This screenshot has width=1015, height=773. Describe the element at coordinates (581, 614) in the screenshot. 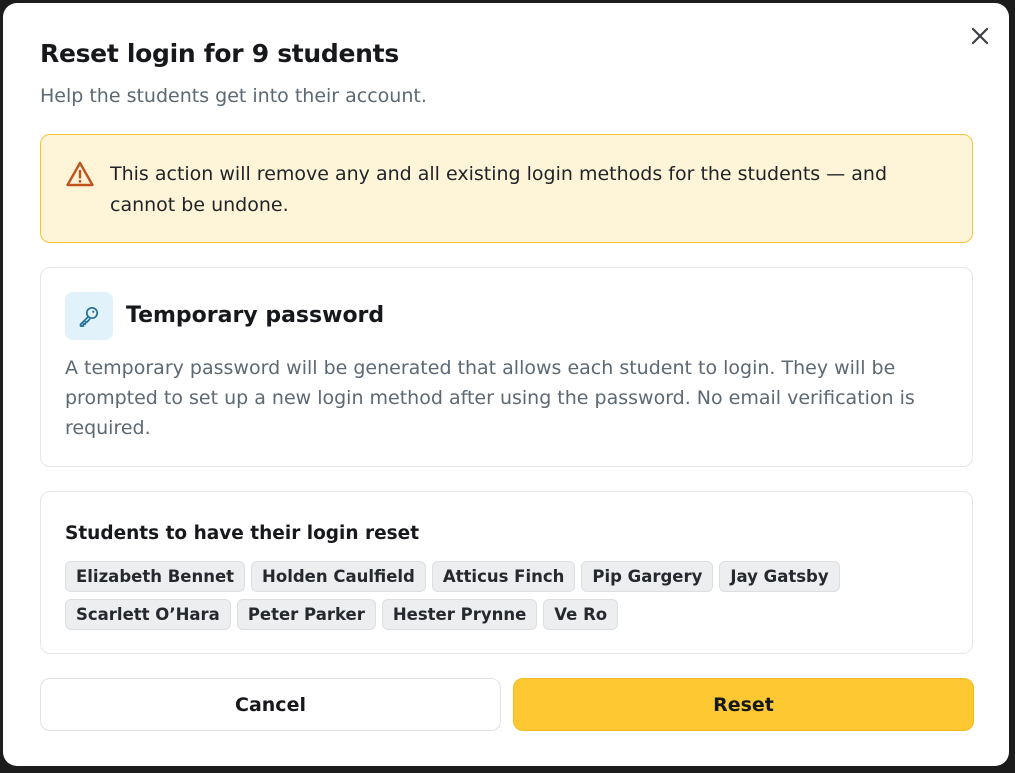

I see `student-chip: Ve Ro` at that location.